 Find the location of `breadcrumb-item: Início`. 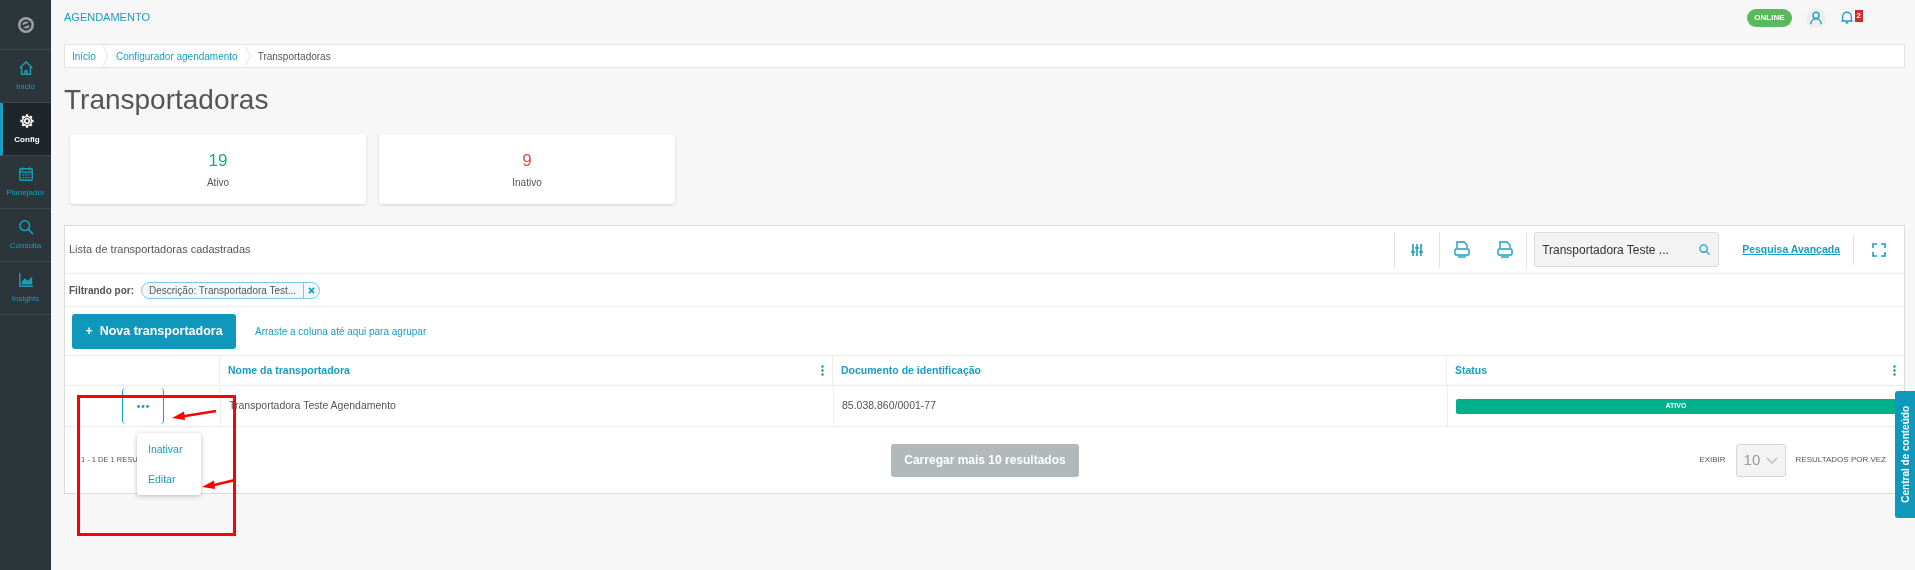

breadcrumb-item: Início is located at coordinates (84, 56).